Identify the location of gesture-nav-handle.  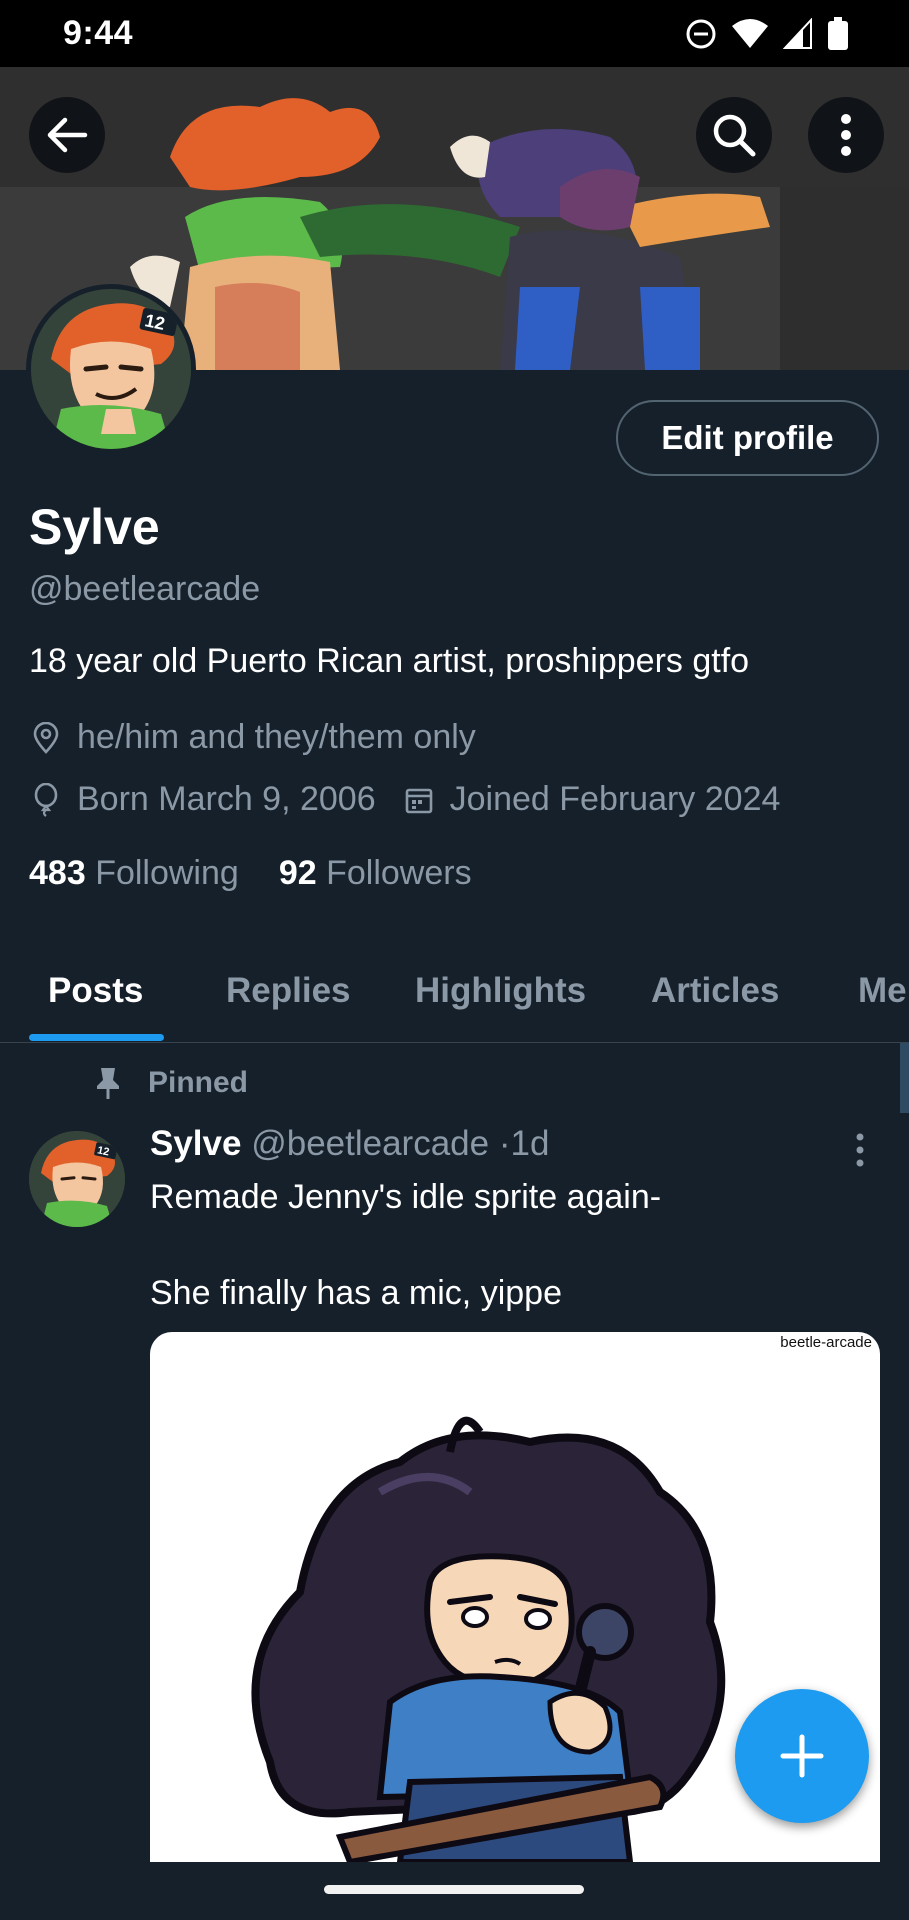
(454, 1889).